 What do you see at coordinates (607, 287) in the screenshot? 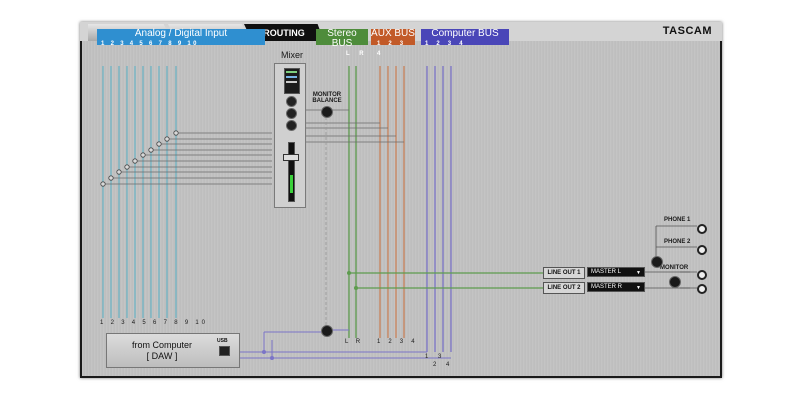
I see `line-out-2-value: MASTER R` at bounding box center [607, 287].